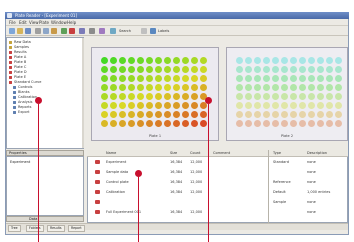 The width and height of the screenshot is (354, 242). What do you see at coordinates (54, 31) in the screenshot?
I see `paste-icon` at bounding box center [54, 31].